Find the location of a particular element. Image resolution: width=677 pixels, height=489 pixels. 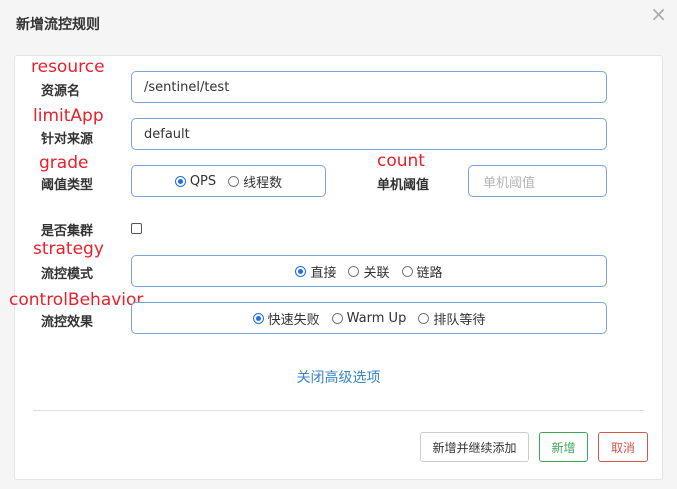

strategy-radio-group: 直接 关联 链路 is located at coordinates (369, 271).